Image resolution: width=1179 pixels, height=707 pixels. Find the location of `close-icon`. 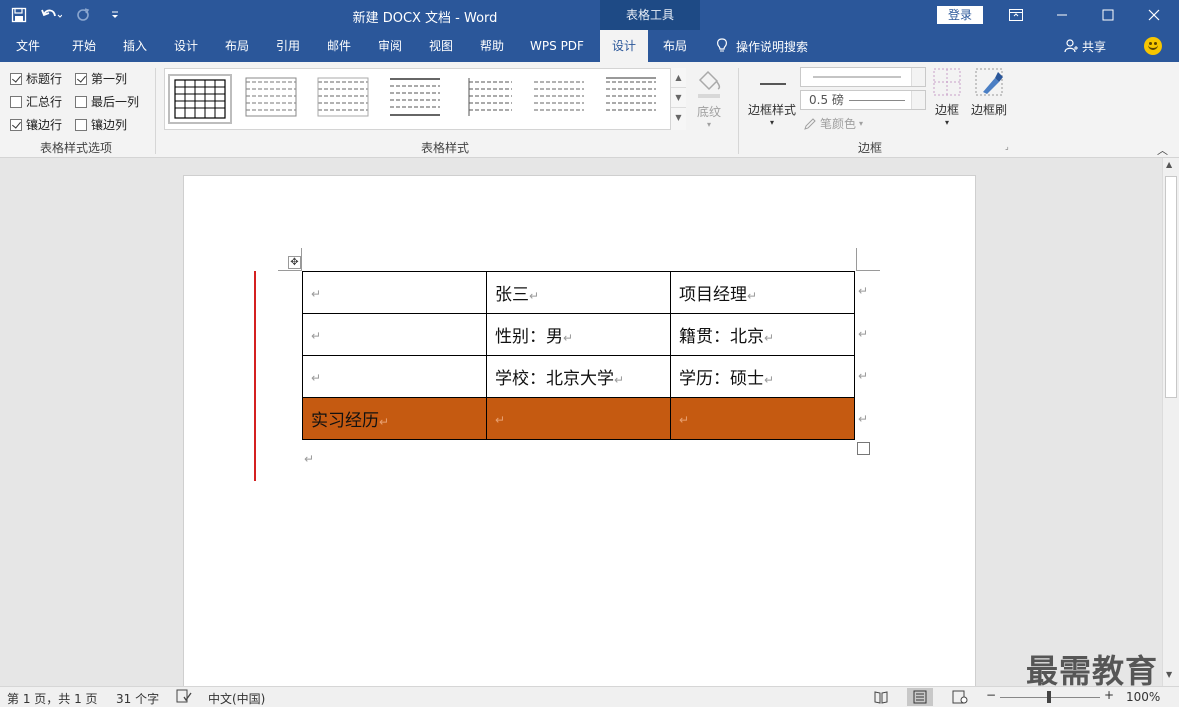

close-icon is located at coordinates (1154, 15).